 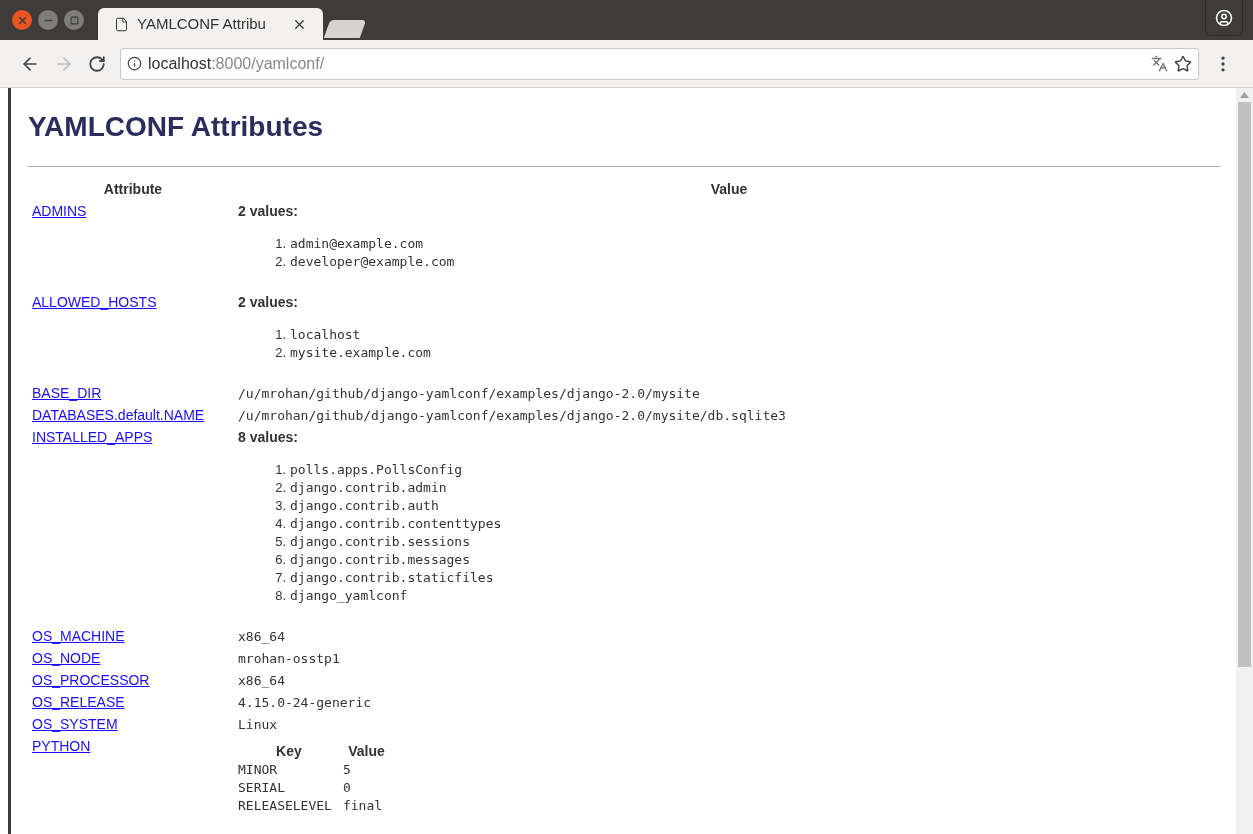 I want to click on list-value: developer@example.com, so click(x=372, y=262).